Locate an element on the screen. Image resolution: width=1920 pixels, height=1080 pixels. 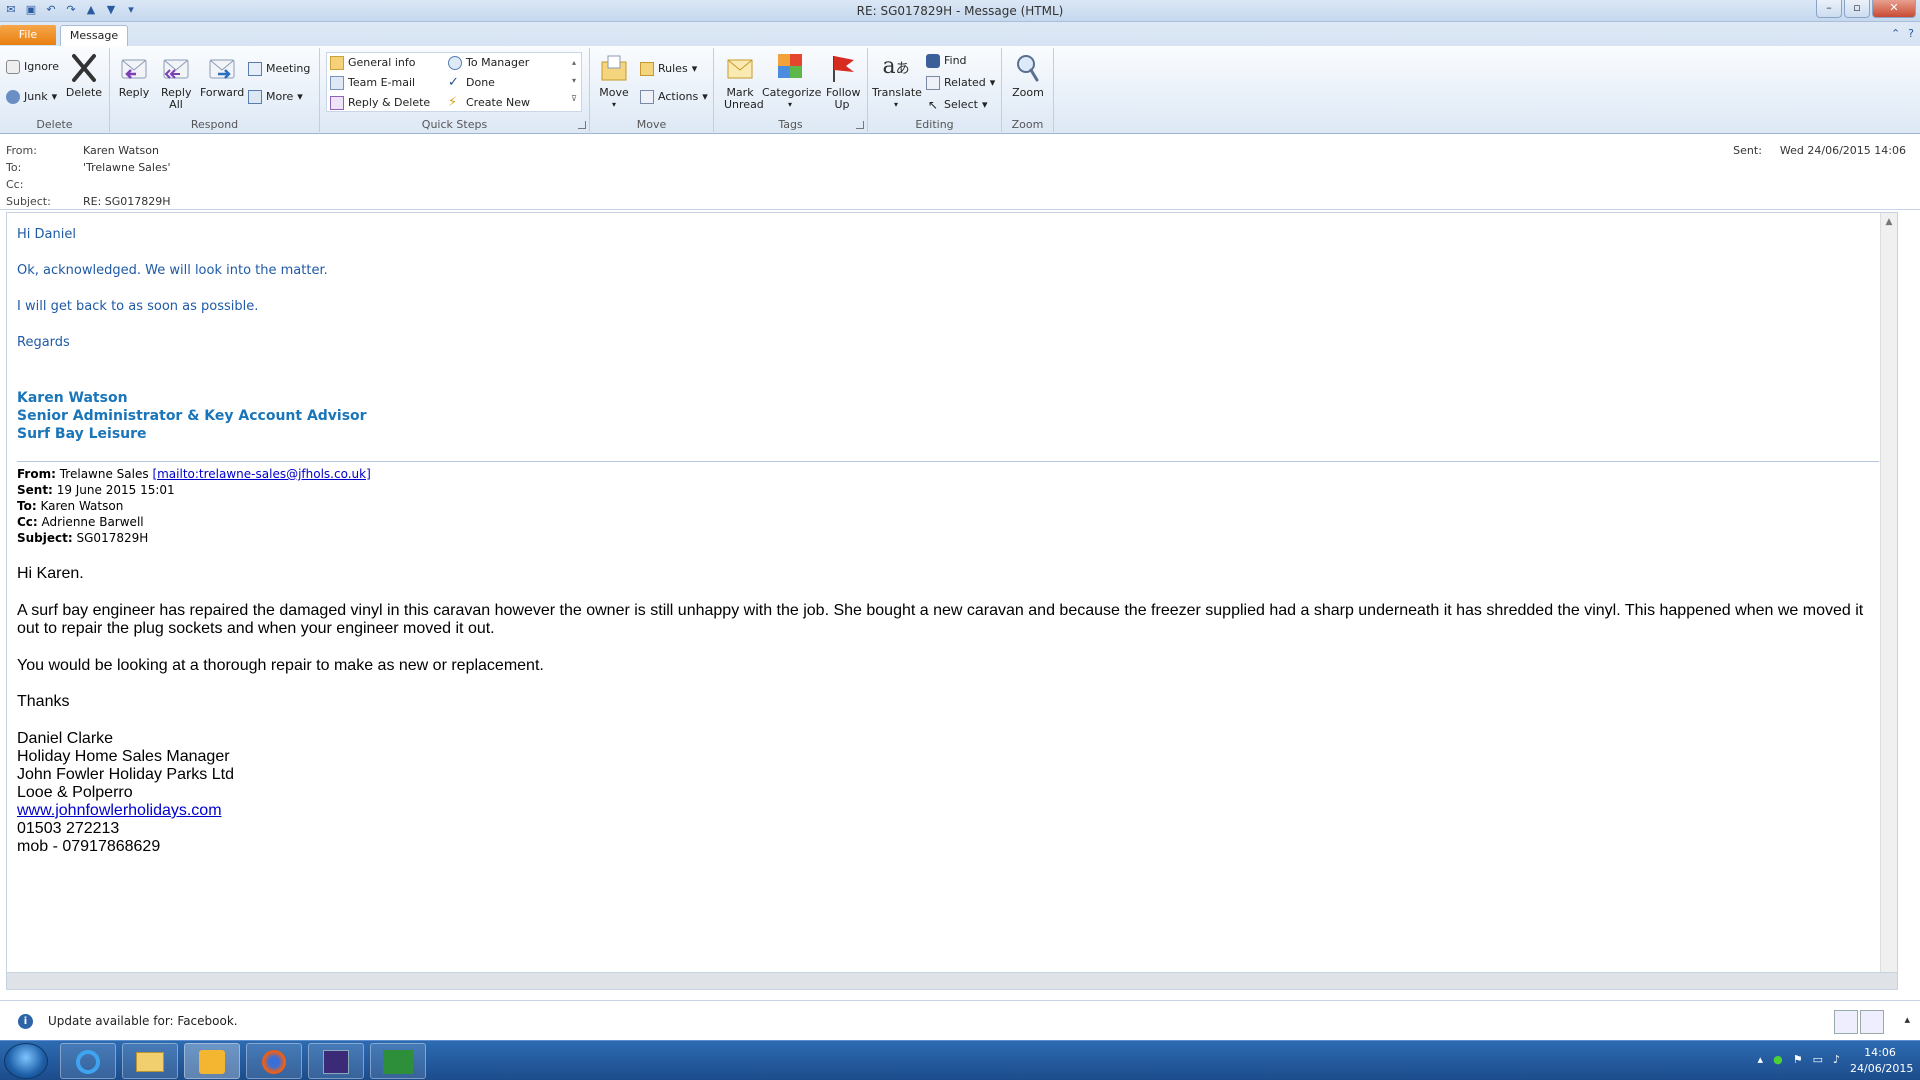
group-move: Move ▾ Rules ▾ Actions ▾ Move is located at coordinates (652, 90).